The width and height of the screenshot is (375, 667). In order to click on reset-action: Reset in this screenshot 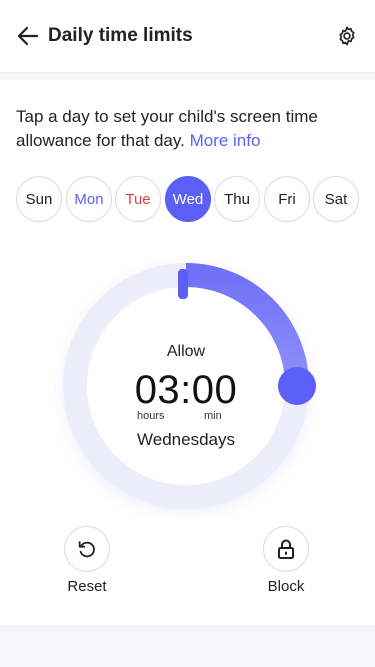, I will do `click(87, 560)`.